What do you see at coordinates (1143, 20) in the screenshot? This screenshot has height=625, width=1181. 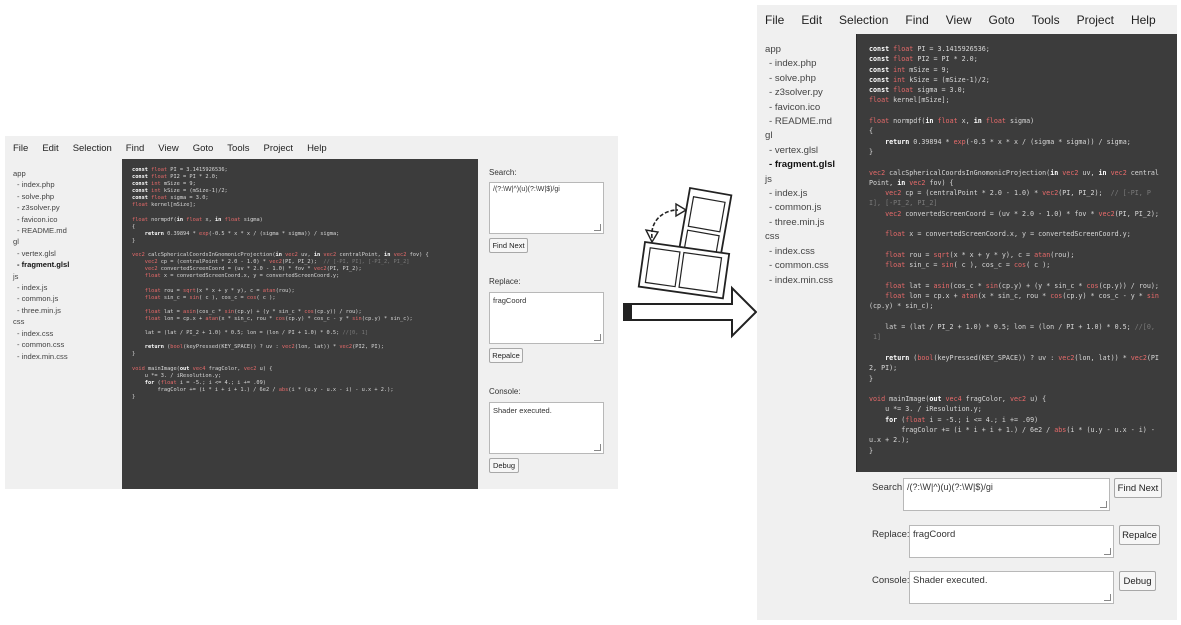 I see `menu-help-large: Help` at bounding box center [1143, 20].